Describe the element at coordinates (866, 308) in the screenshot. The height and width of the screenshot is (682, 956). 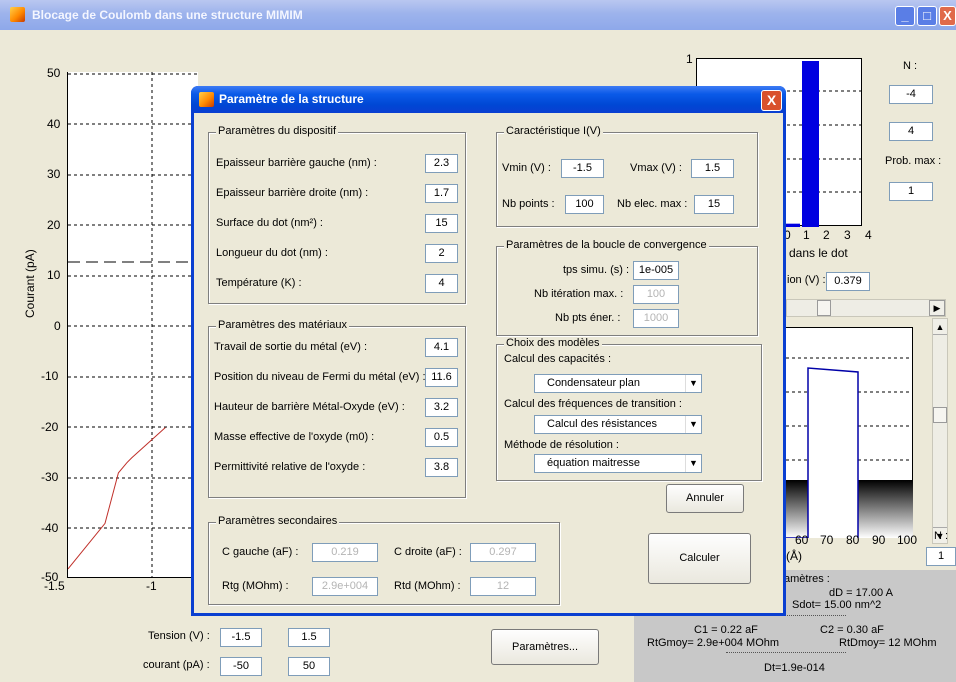
I see `tension-slider: ▶` at that location.